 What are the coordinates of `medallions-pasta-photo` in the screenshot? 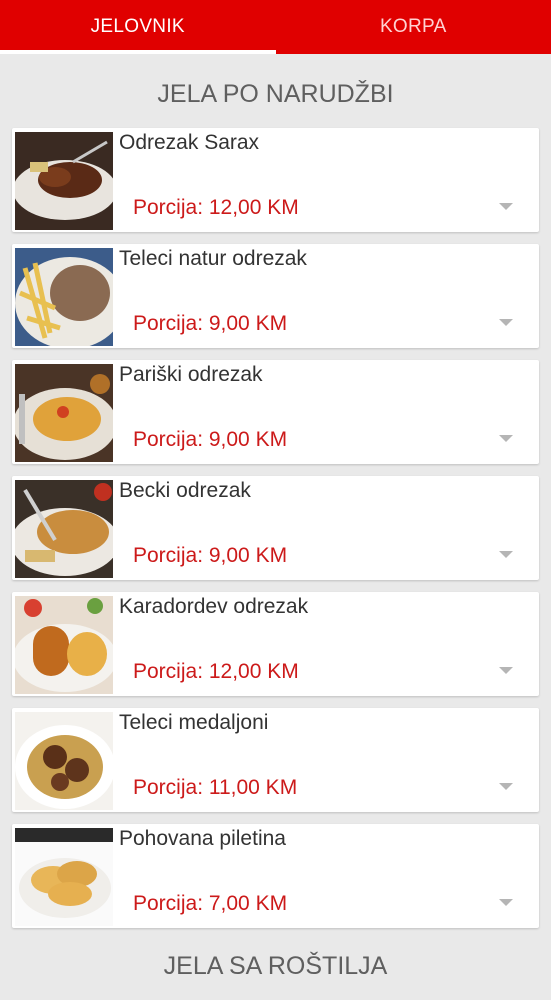 It's located at (64, 761).